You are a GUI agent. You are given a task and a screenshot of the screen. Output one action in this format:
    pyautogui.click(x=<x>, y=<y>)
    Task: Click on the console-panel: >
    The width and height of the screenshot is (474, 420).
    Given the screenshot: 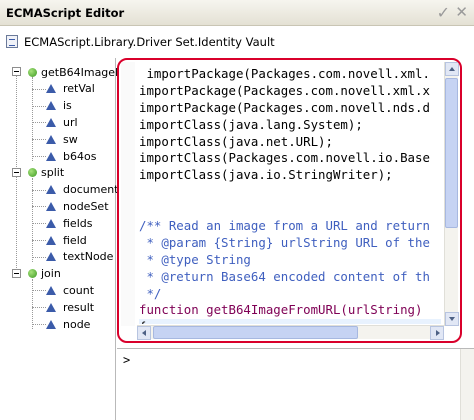 What is the action you would take?
    pyautogui.click(x=295, y=384)
    